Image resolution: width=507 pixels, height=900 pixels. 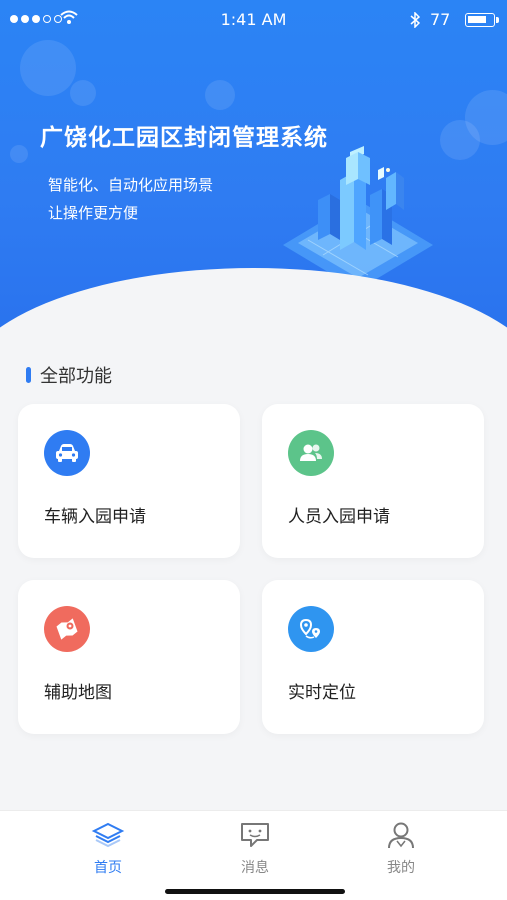 I want to click on card-label: 人员入园申请, so click(x=339, y=517).